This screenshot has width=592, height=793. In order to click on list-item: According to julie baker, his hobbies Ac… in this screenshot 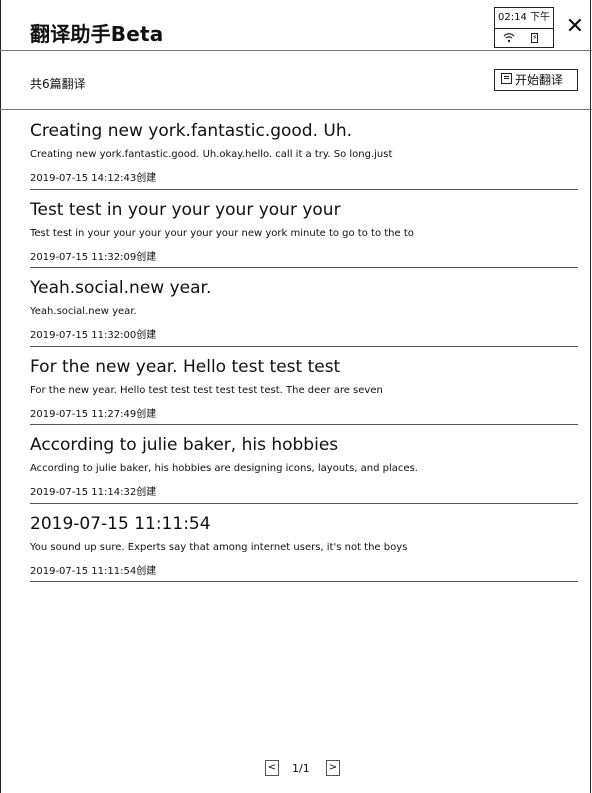, I will do `click(304, 464)`.